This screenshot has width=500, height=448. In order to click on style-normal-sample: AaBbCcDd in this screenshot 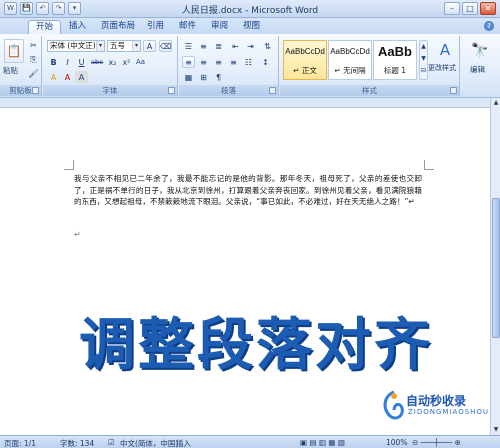, I will do `click(305, 51)`.